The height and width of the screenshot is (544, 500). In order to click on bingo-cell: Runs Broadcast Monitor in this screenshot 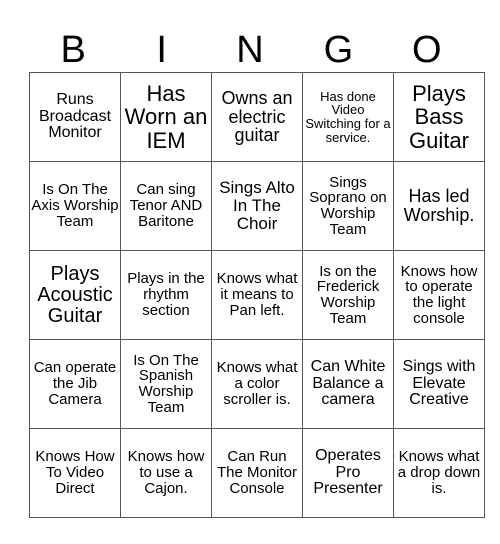, I will do `click(75, 117)`.